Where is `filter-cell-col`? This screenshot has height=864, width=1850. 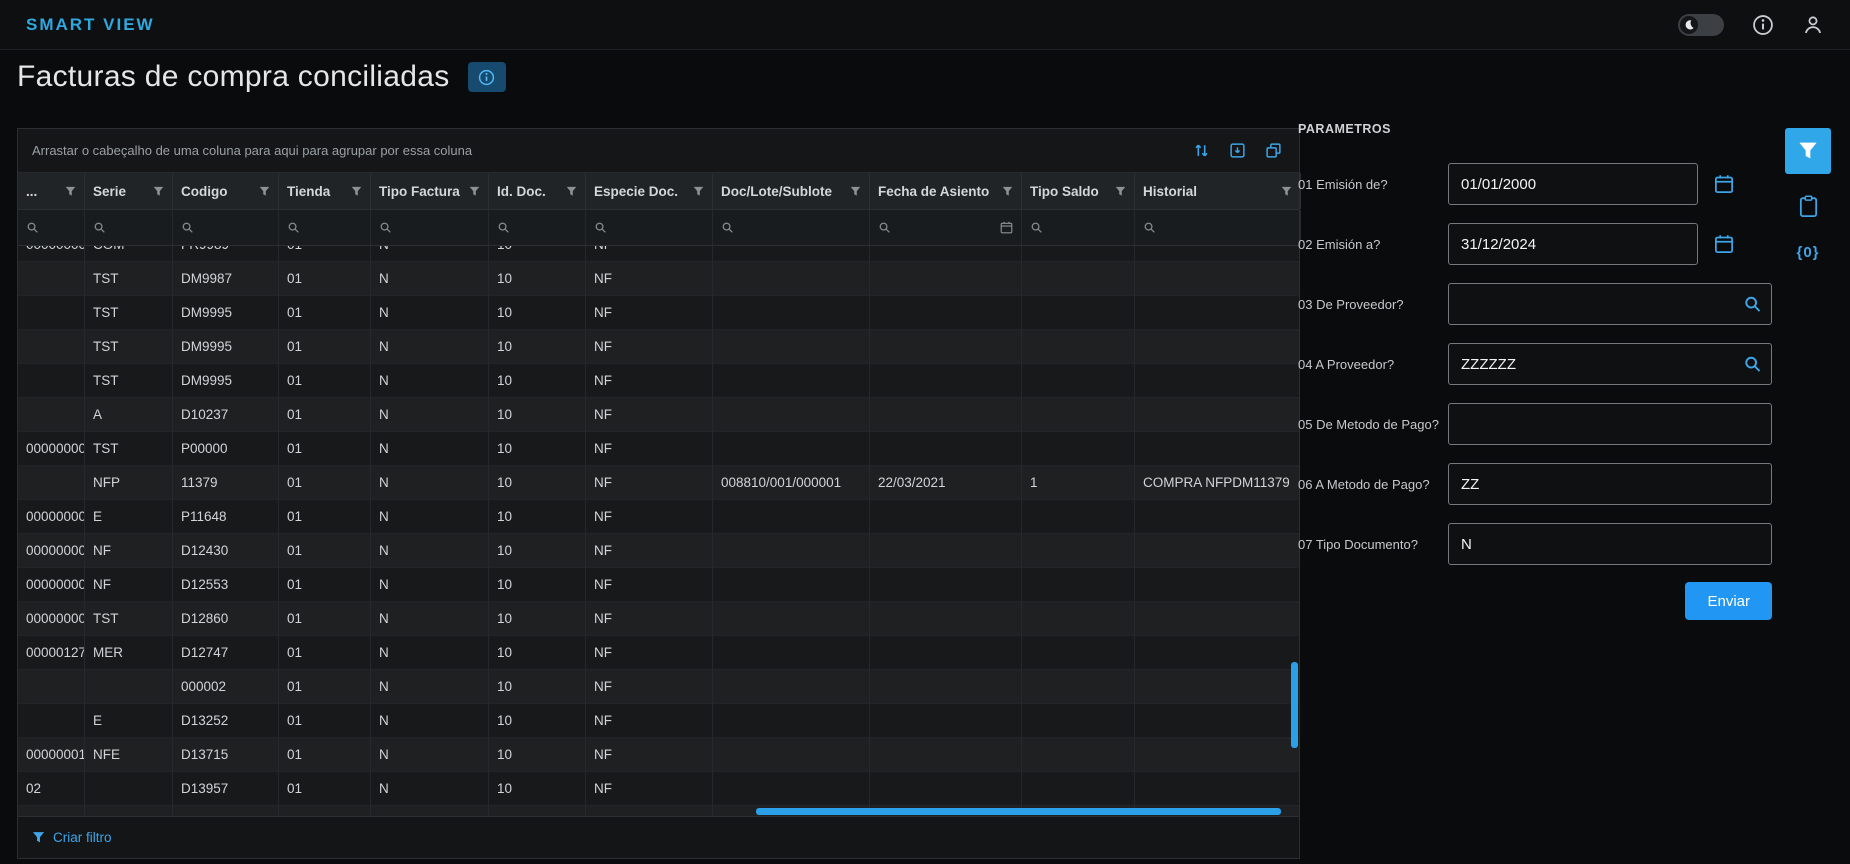 filter-cell-col is located at coordinates (51, 227).